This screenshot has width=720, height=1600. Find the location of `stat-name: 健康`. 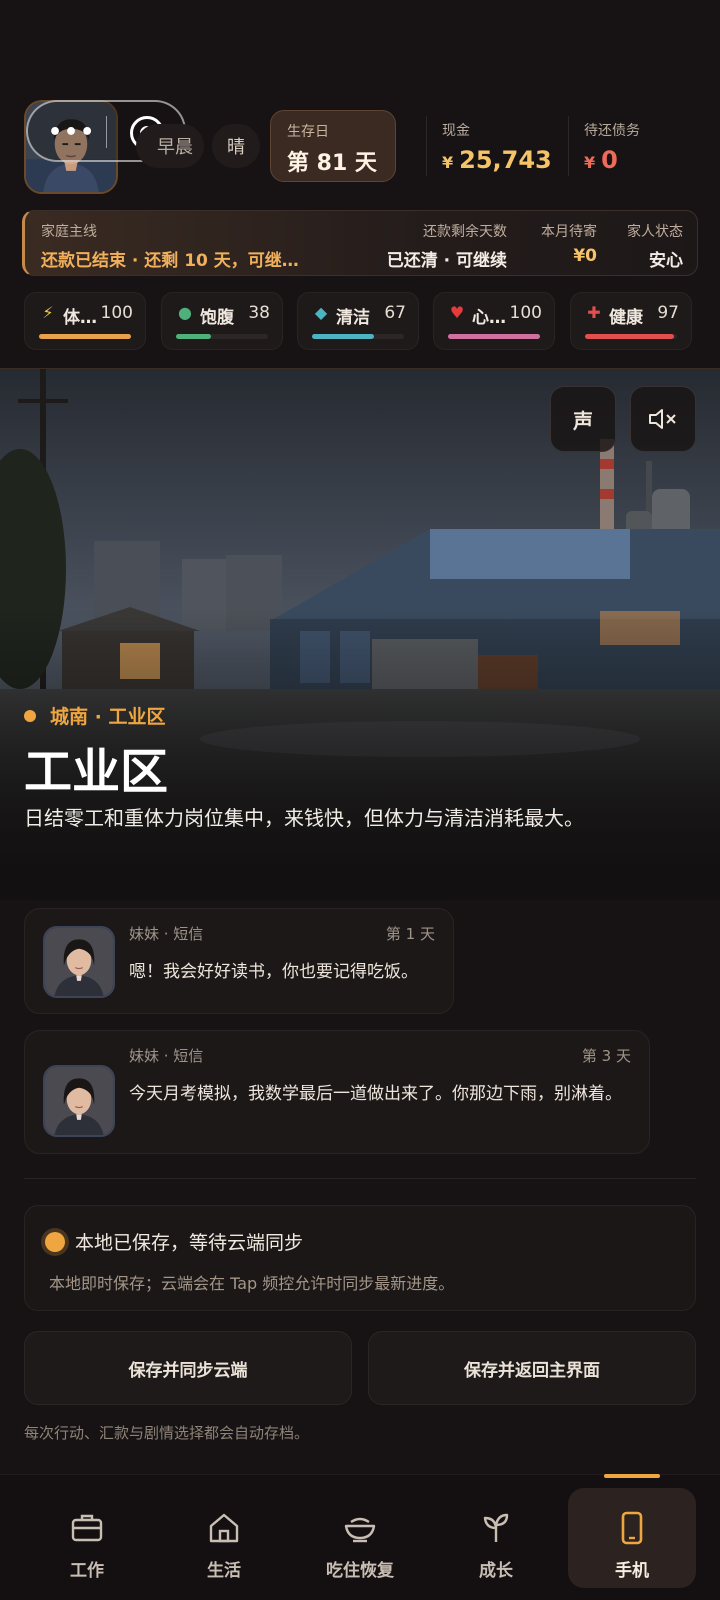

stat-name: 健康 is located at coordinates (626, 318).